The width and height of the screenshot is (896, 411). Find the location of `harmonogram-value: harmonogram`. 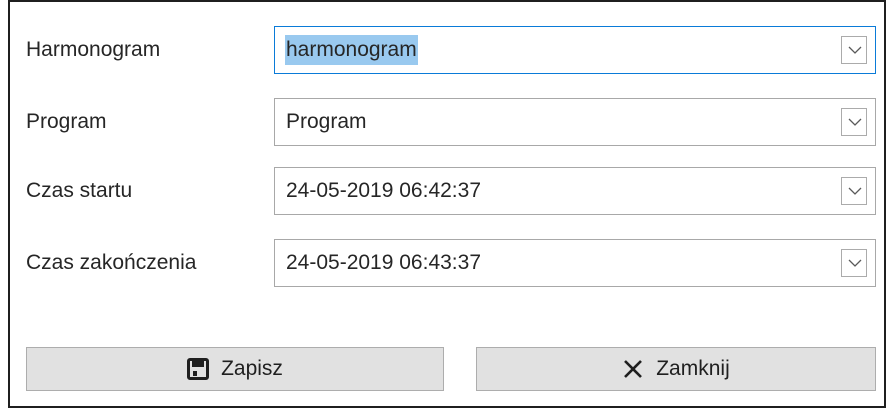

harmonogram-value: harmonogram is located at coordinates (351, 50).